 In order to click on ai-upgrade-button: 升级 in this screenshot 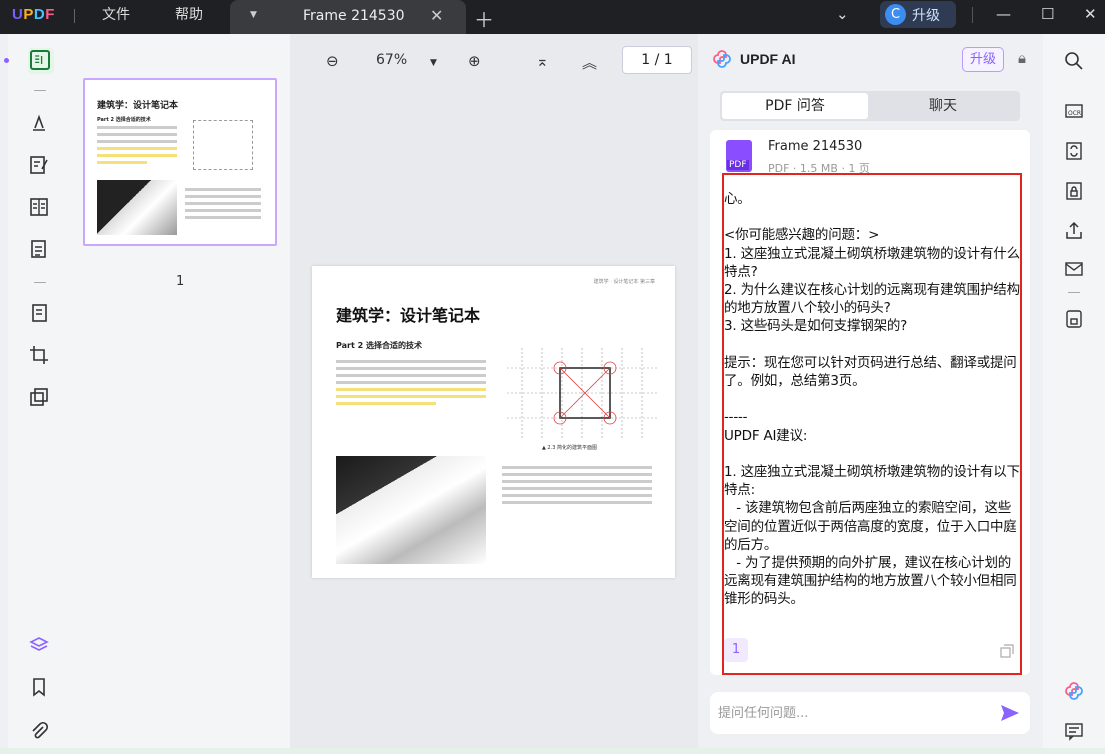, I will do `click(983, 59)`.